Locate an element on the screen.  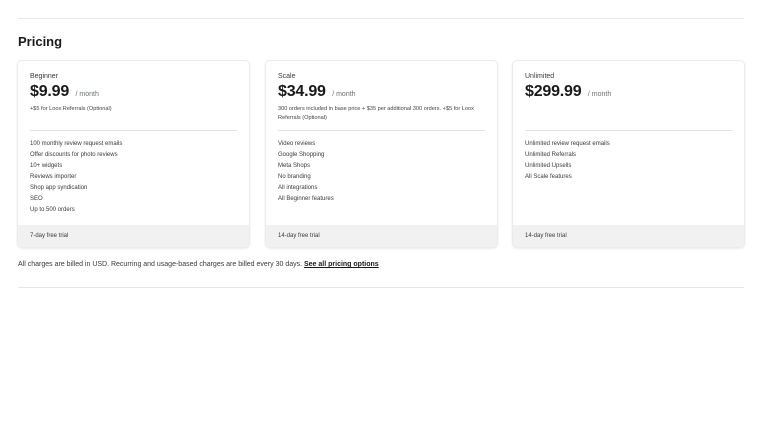
feature-item: Meta Shops is located at coordinates (294, 166).